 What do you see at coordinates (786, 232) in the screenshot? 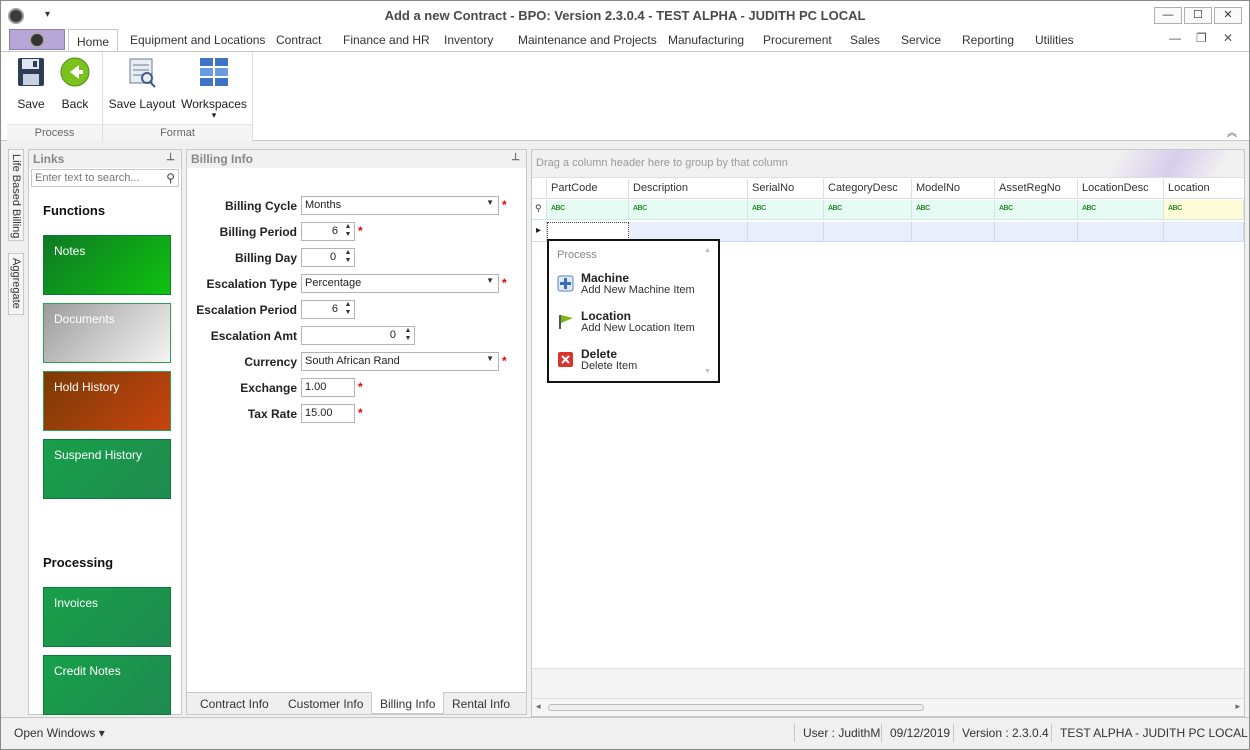
I see `grid-cell-serialno` at bounding box center [786, 232].